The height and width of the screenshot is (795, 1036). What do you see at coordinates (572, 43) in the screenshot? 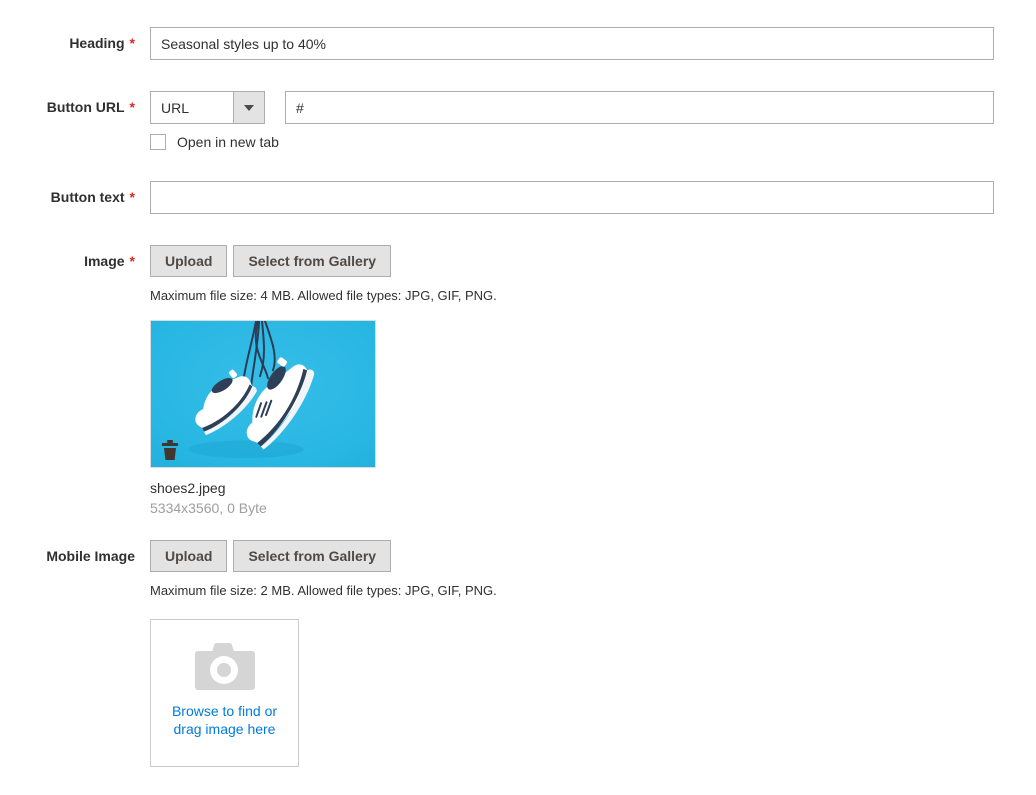
I see `heading-input` at bounding box center [572, 43].